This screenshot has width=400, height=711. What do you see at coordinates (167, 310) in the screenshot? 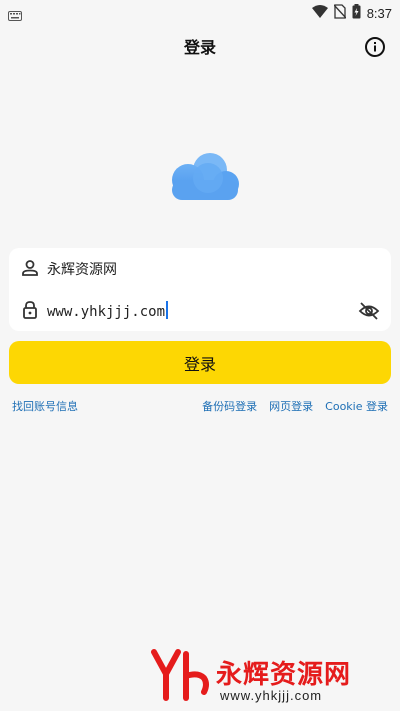
I see `text-caret` at bounding box center [167, 310].